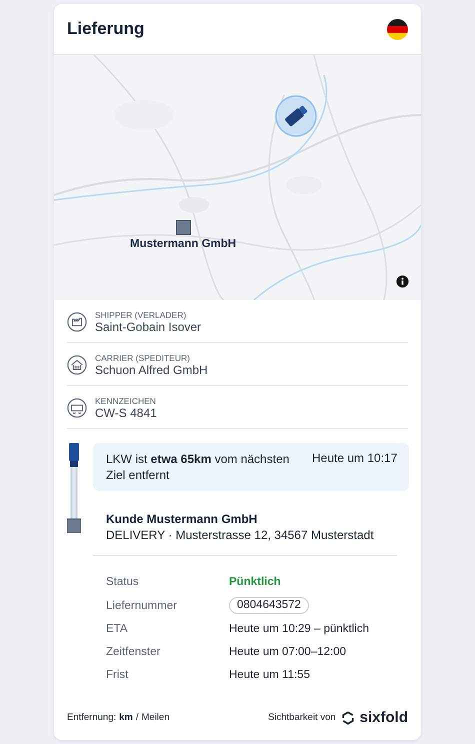  I want to click on detail-label: ETA, so click(117, 629).